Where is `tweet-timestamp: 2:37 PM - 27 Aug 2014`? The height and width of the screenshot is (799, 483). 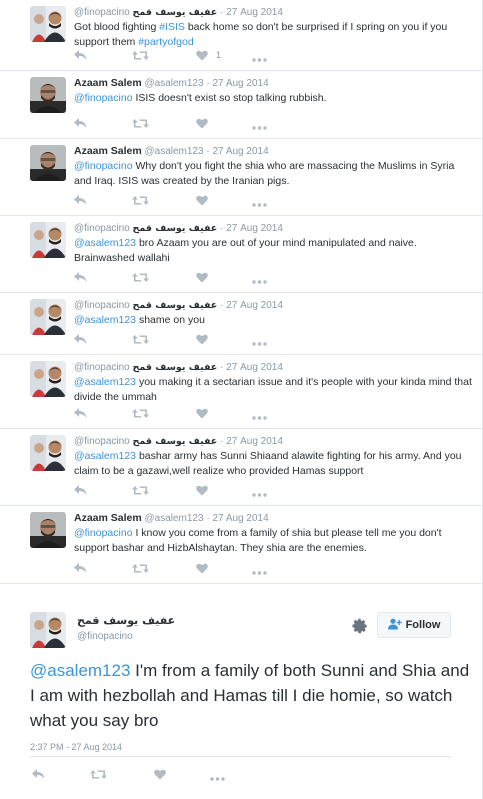 tweet-timestamp: 2:37 PM - 27 Aug 2014 is located at coordinates (76, 747).